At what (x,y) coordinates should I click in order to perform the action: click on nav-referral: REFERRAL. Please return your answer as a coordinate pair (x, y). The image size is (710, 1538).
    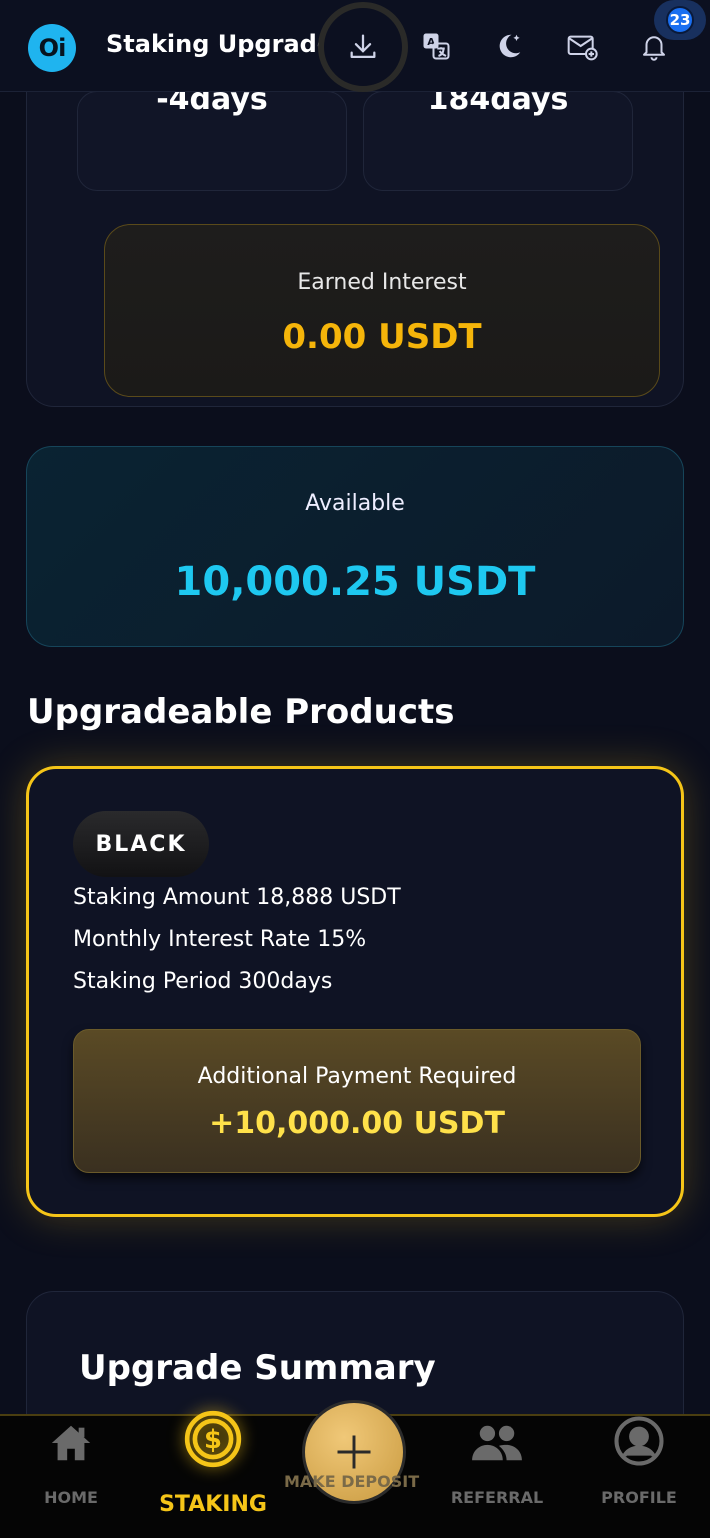
    Looking at the image, I should click on (497, 1477).